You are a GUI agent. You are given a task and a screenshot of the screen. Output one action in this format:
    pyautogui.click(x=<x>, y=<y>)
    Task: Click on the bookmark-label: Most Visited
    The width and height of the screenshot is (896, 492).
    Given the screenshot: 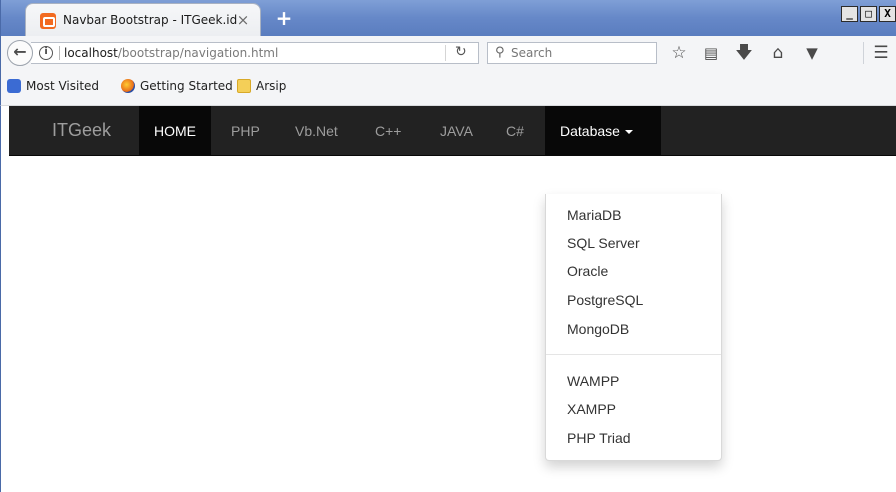 What is the action you would take?
    pyautogui.click(x=63, y=86)
    